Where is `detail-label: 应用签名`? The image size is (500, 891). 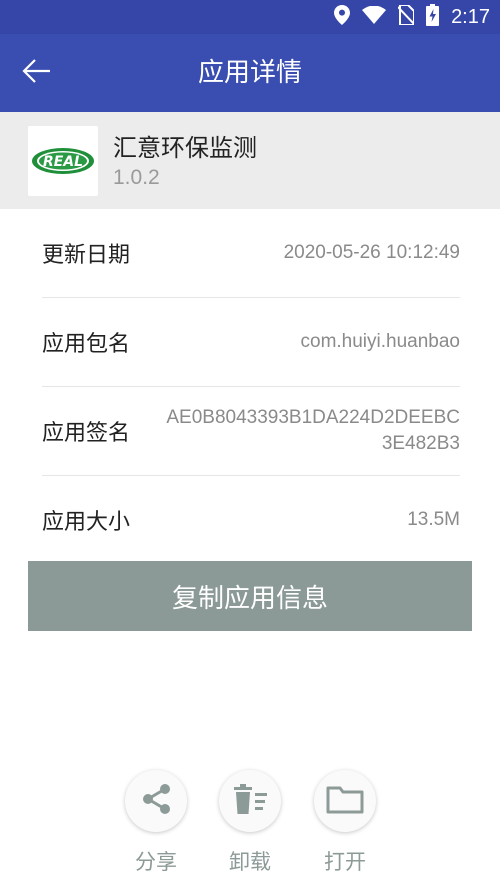 detail-label: 应用签名 is located at coordinates (86, 433).